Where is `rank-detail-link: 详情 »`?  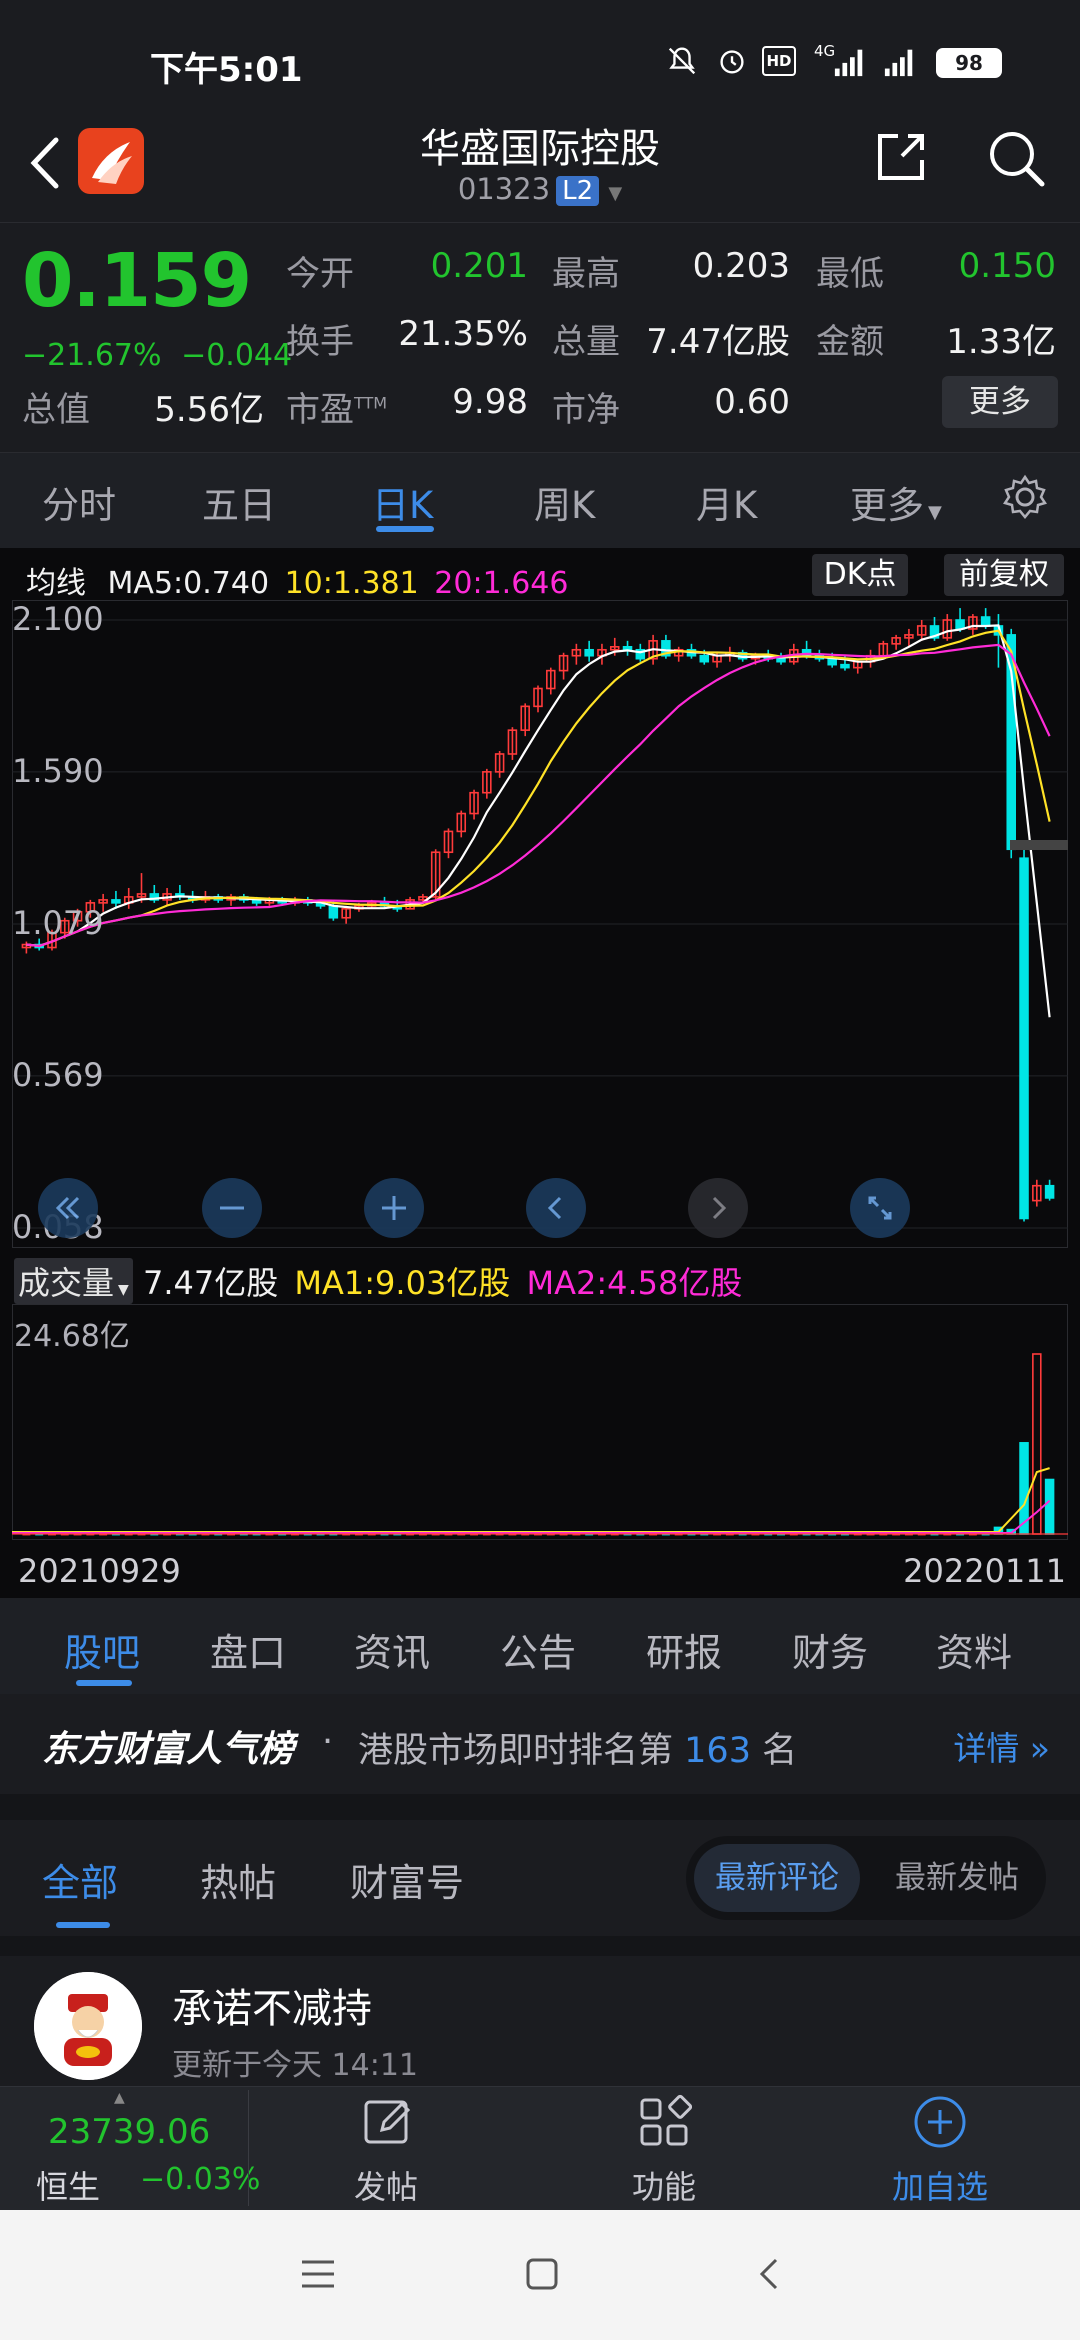 rank-detail-link: 详情 » is located at coordinates (1001, 1746).